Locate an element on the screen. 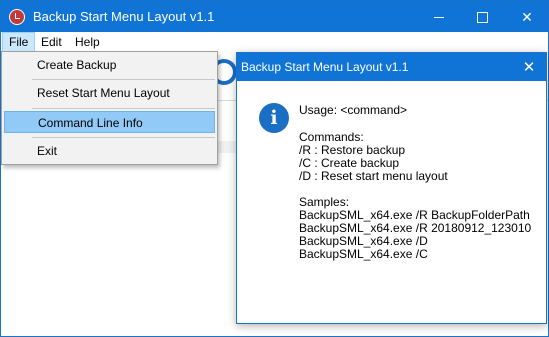 Image resolution: width=549 pixels, height=337 pixels. dialog-title: Backup Start Menu Layout v1.1 is located at coordinates (325, 67).